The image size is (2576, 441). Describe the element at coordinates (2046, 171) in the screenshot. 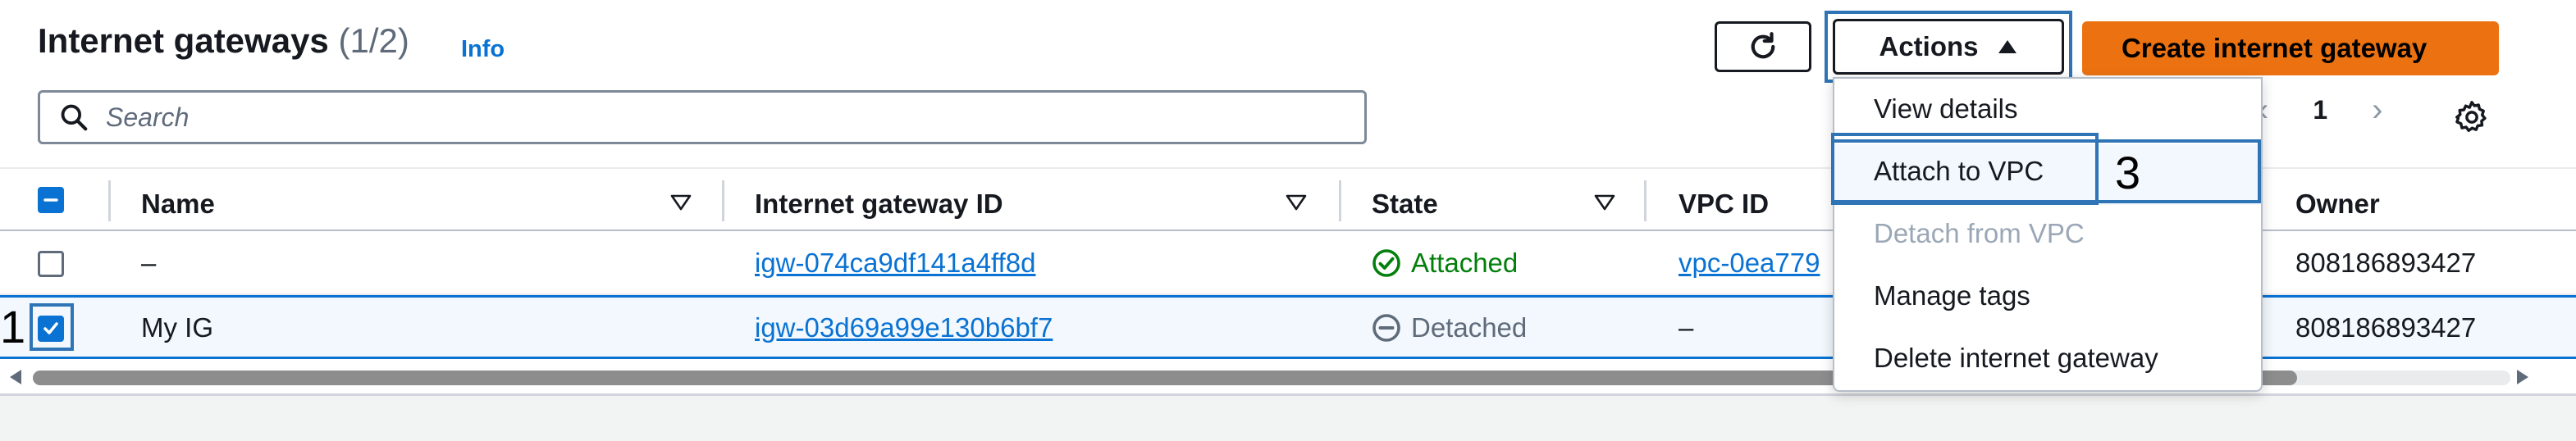

I see `annotation-box-attach-wide` at that location.